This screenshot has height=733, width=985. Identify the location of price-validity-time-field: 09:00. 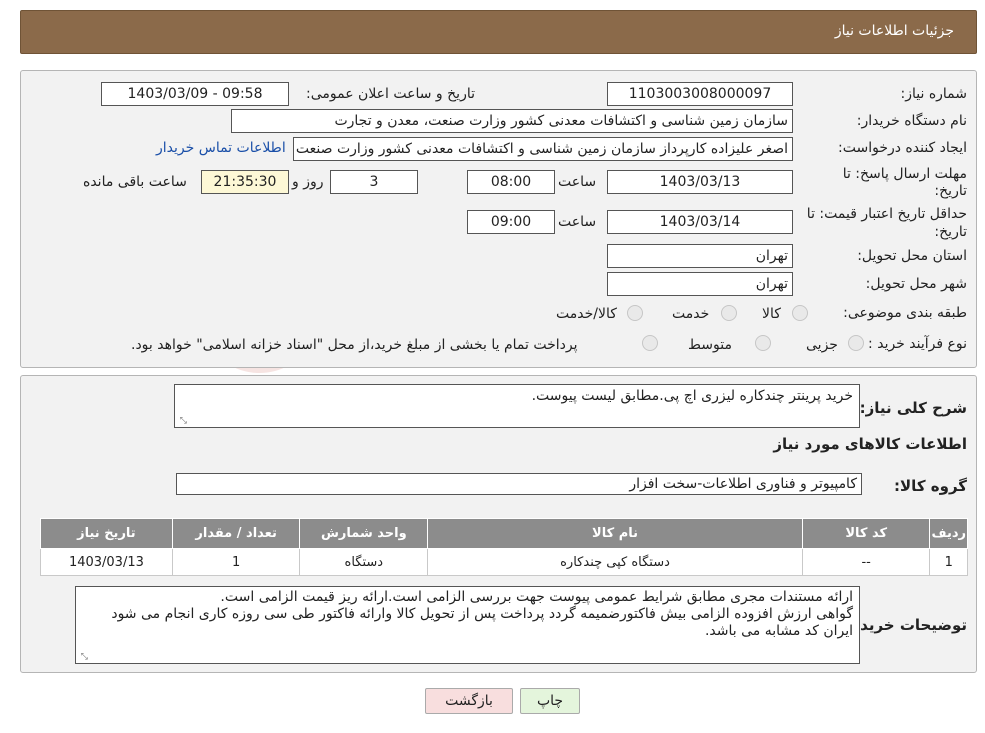
(511, 222).